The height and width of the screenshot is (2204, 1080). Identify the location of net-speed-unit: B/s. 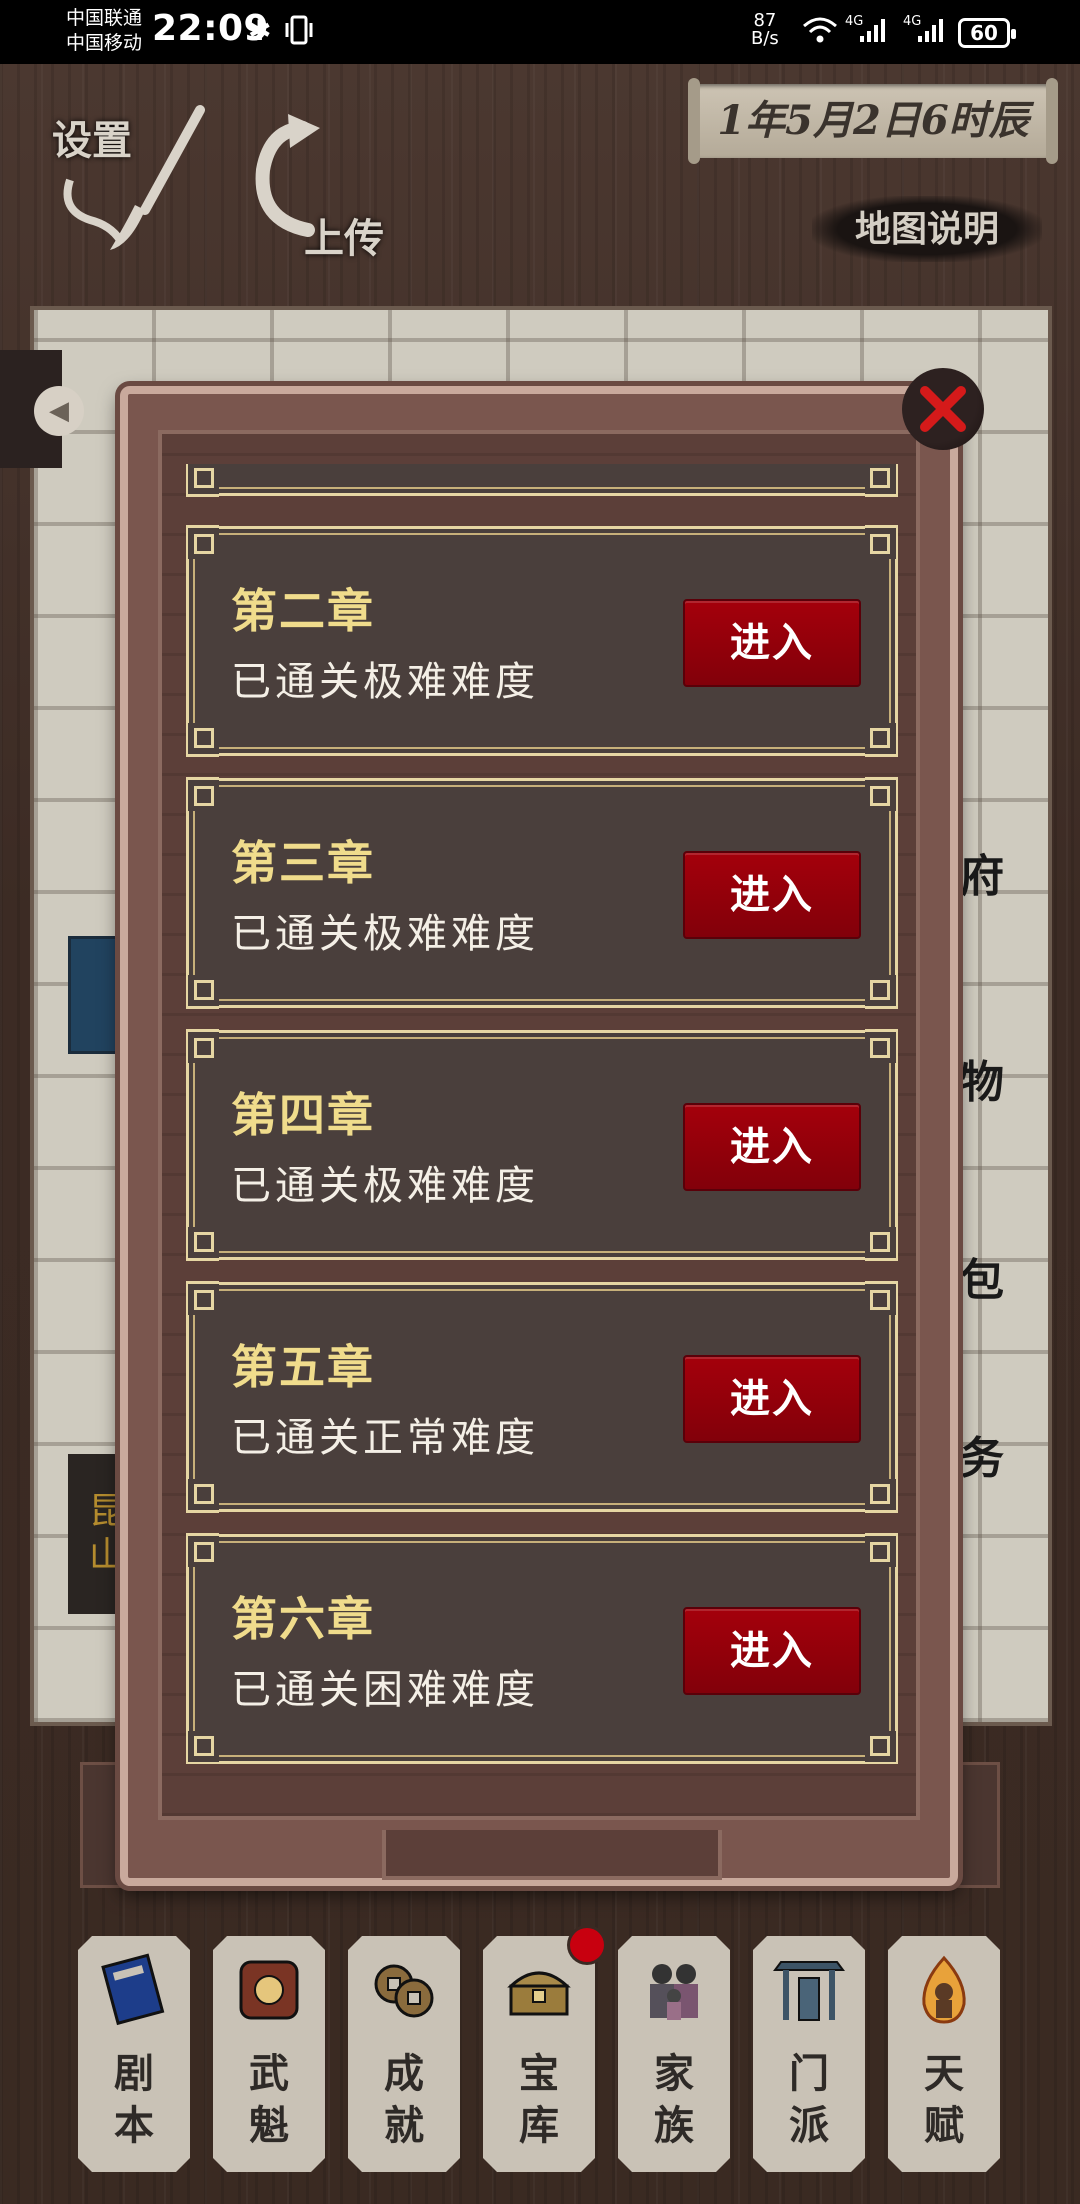
(765, 38).